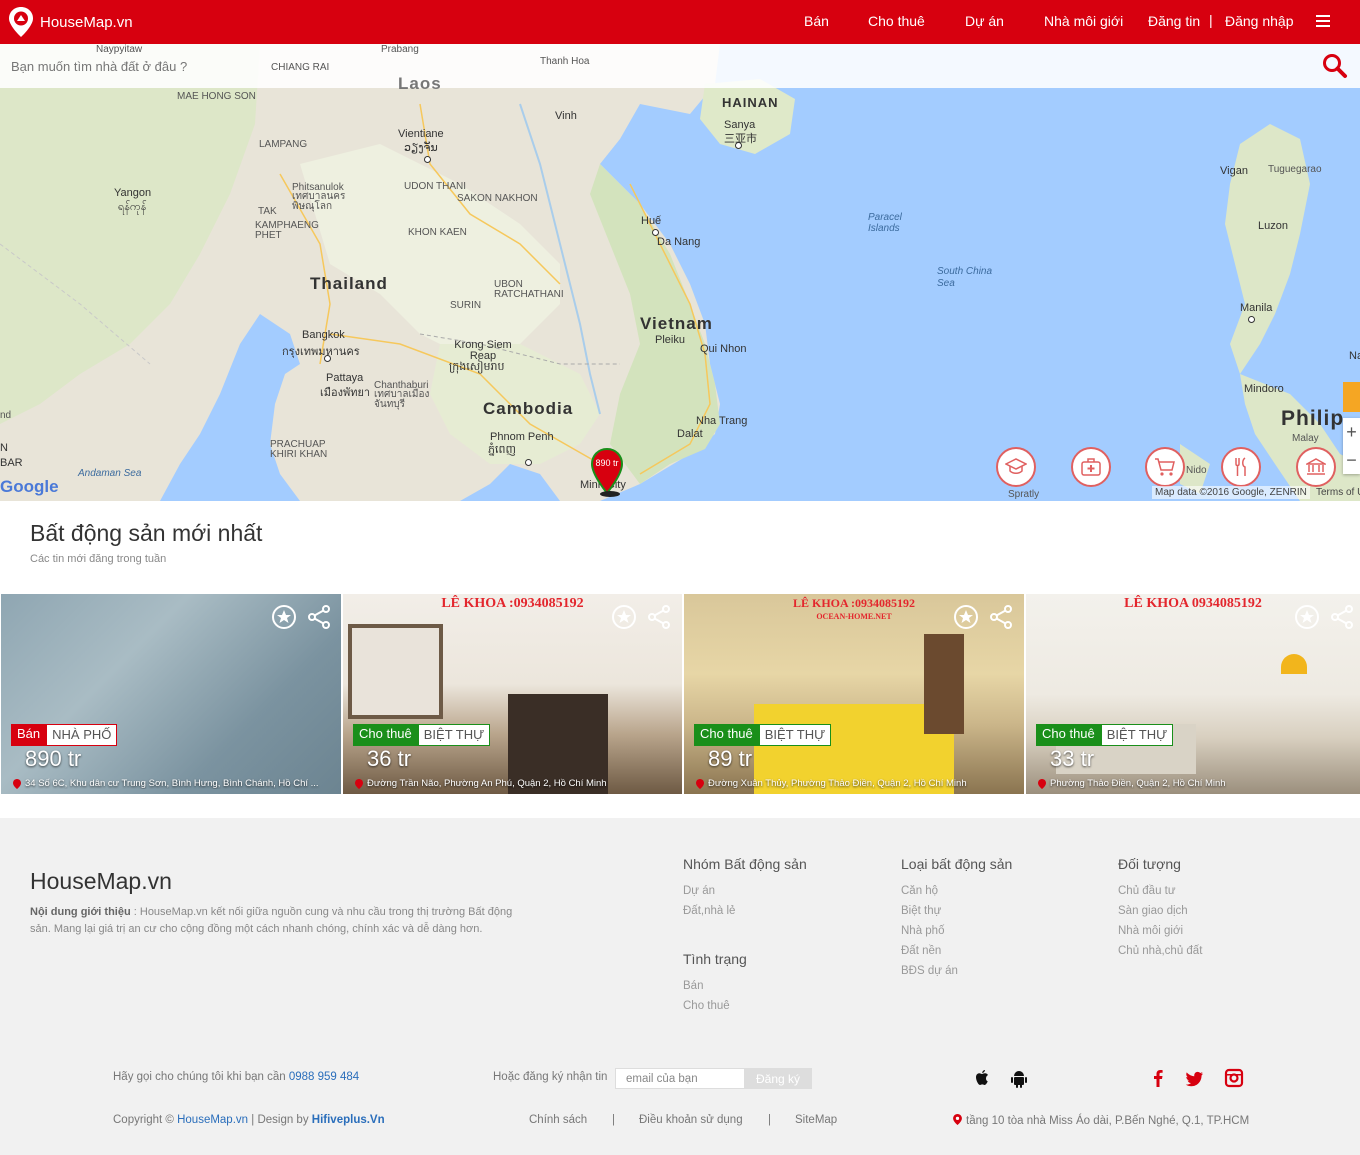 The width and height of the screenshot is (1360, 1155). I want to click on footer-link-nha-moi-gioi: Nhà môi giới, so click(1150, 931).